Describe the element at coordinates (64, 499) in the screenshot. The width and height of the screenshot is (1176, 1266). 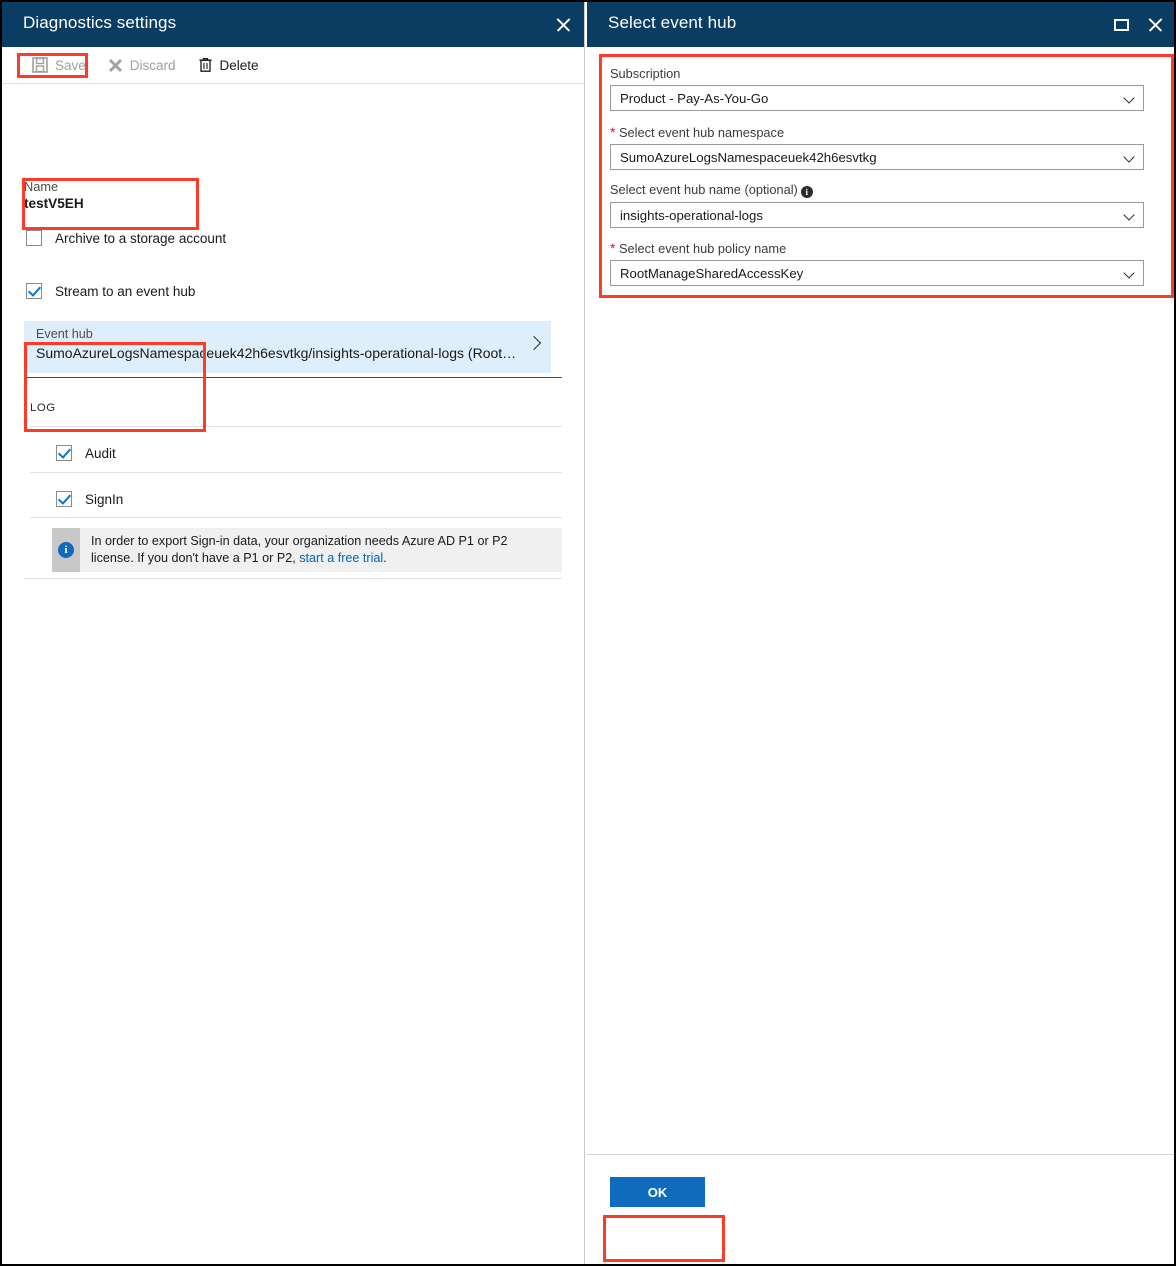
I see `signin-checkbox` at that location.